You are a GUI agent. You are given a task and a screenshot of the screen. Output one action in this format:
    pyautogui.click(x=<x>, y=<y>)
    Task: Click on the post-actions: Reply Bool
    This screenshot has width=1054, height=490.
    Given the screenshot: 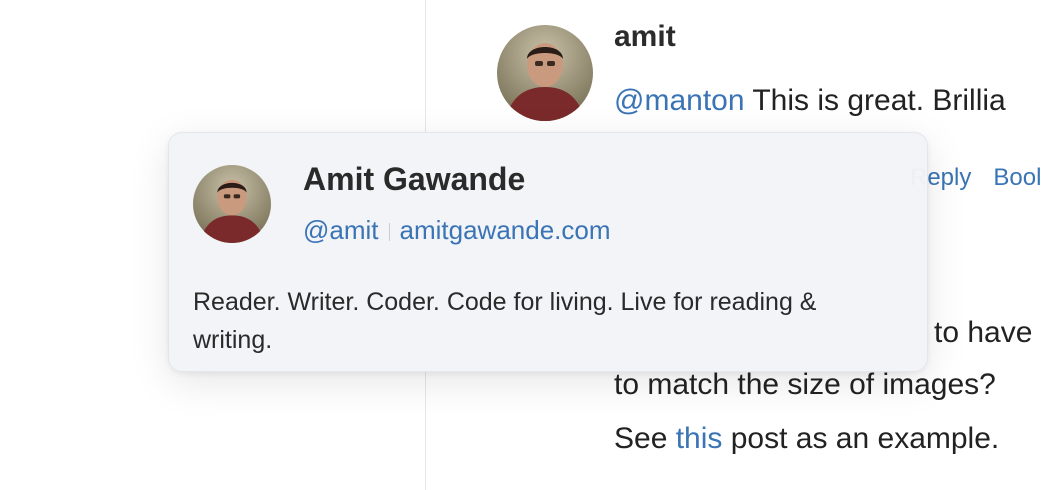 What is the action you would take?
    pyautogui.click(x=982, y=178)
    